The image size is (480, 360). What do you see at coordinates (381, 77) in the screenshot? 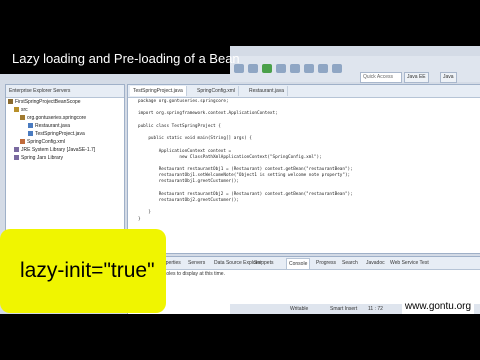
I see `quick-access-input: Quick Access` at bounding box center [381, 77].